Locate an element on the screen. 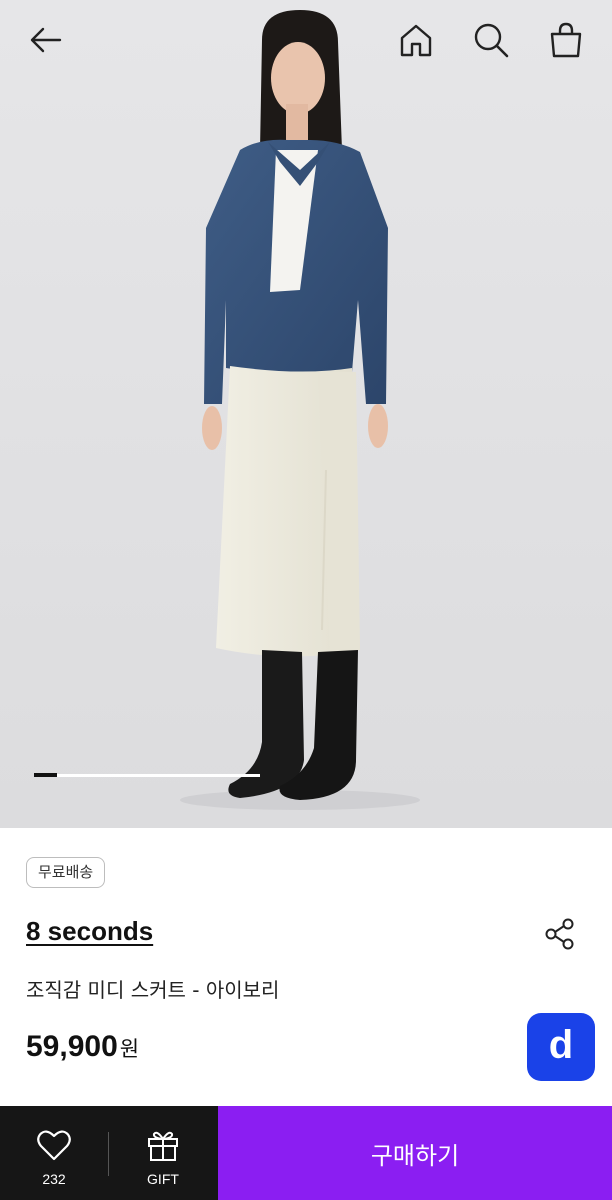  top-navigation-bar is located at coordinates (306, 41).